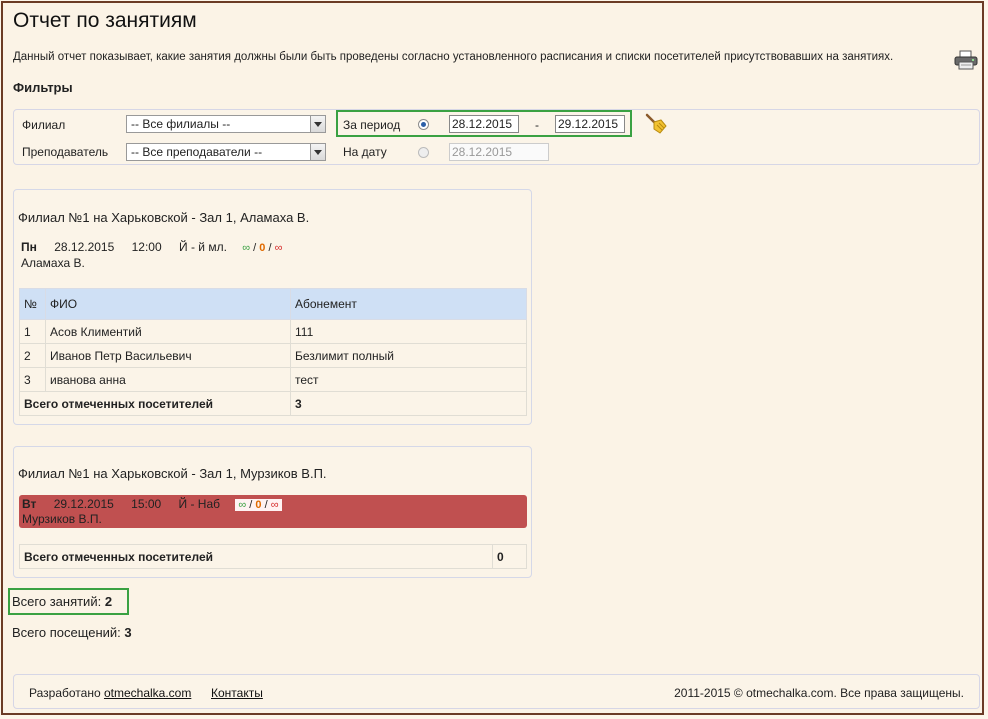  Describe the element at coordinates (408, 355) in the screenshot. I see `row-subscription: Безлимит полный` at that location.